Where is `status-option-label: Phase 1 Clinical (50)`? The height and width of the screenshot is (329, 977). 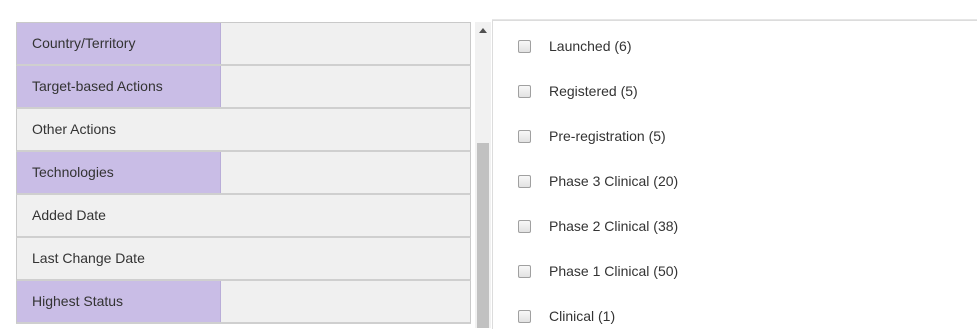 status-option-label: Phase 1 Clinical (50) is located at coordinates (614, 271).